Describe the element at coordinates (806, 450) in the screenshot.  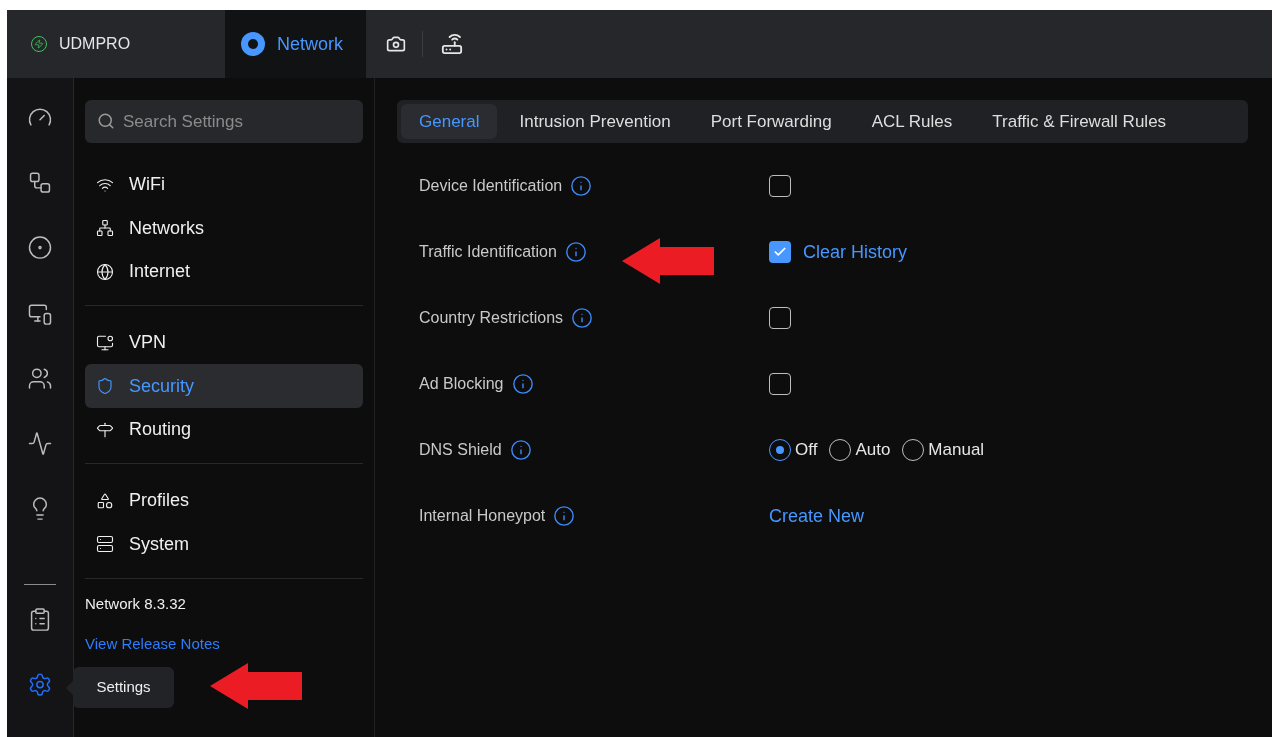
I see `radio-label: Off` at that location.